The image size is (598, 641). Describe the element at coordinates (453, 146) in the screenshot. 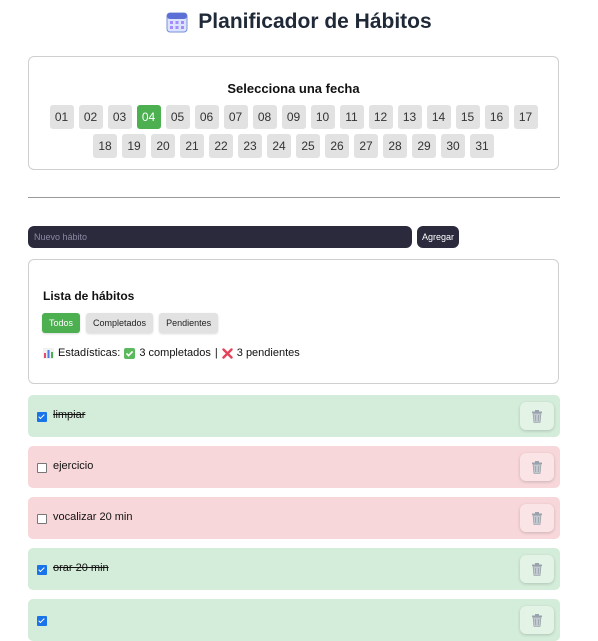

I see `day-button-30: 30` at that location.